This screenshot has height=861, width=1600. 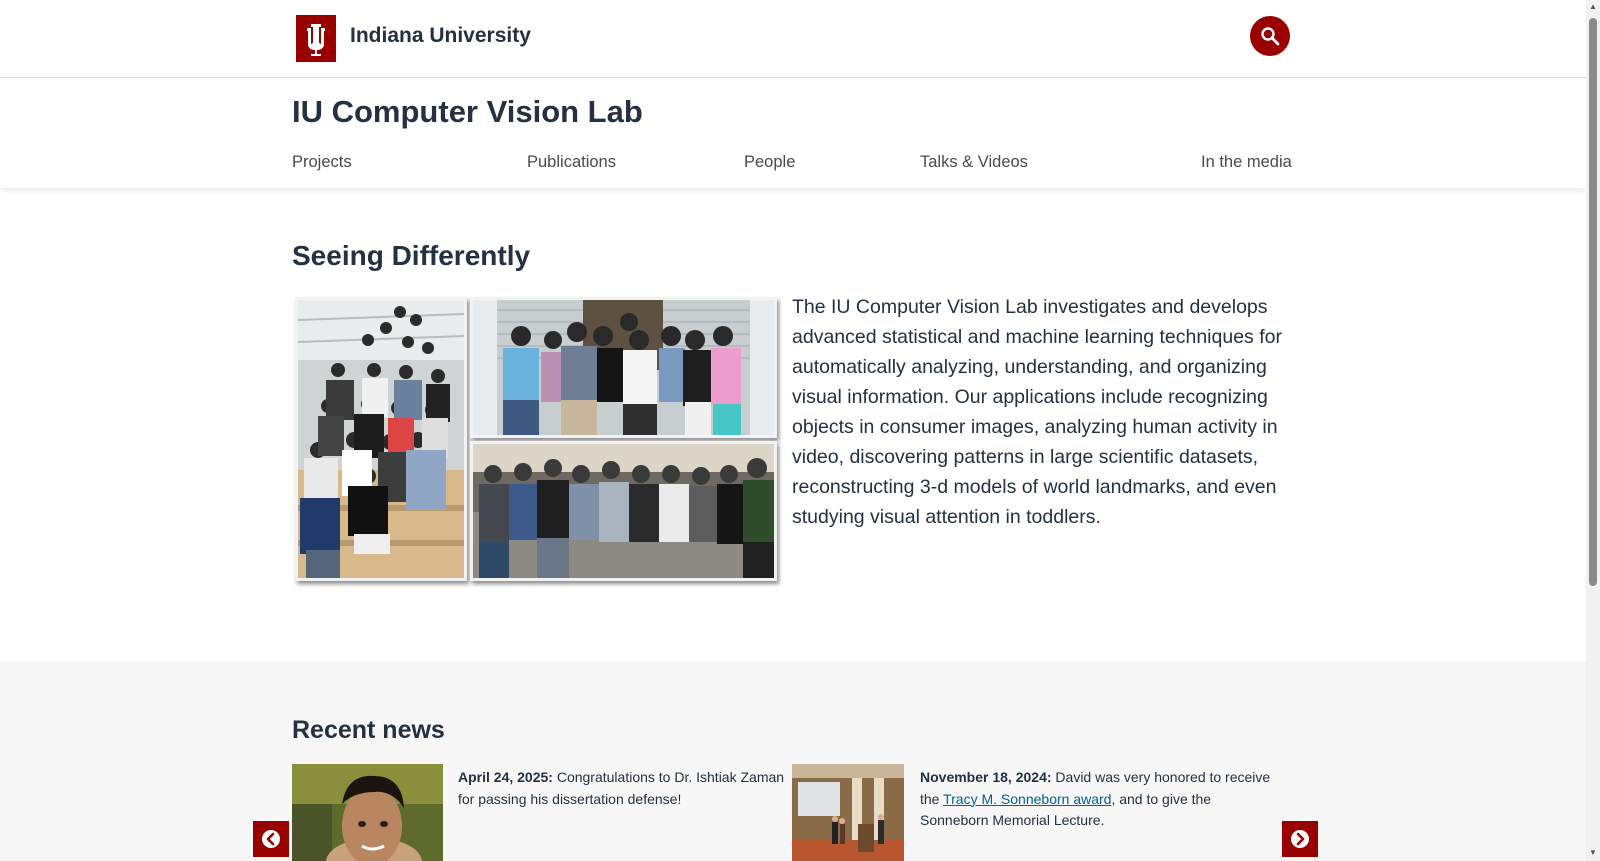 I want to click on nav-in-the-media: In the media, so click(x=1246, y=162).